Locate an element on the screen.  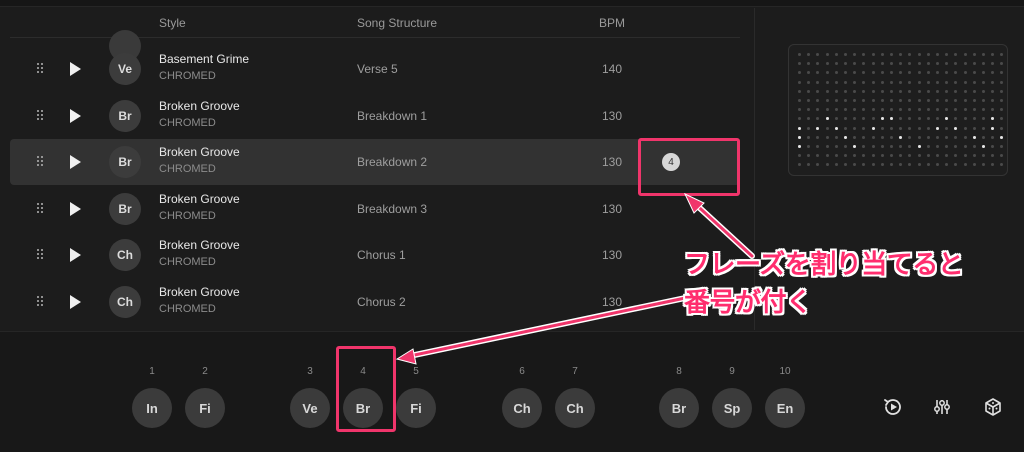
table-row: Ch Broken Groove CHROMED Chorus 2 130 is located at coordinates (375, 302).